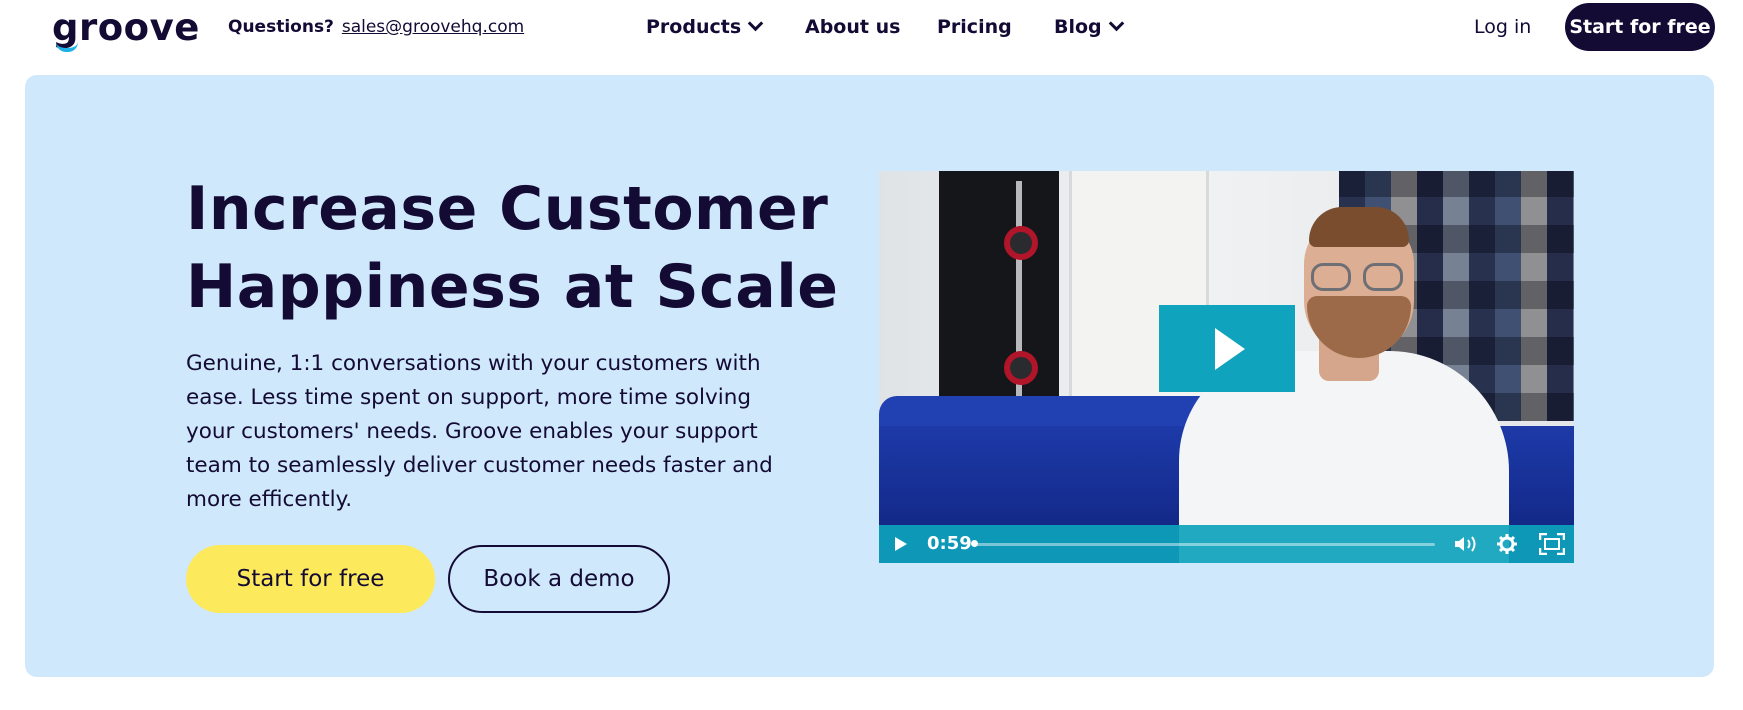 This screenshot has height=710, width=1743. I want to click on settings-icon, so click(1507, 544).